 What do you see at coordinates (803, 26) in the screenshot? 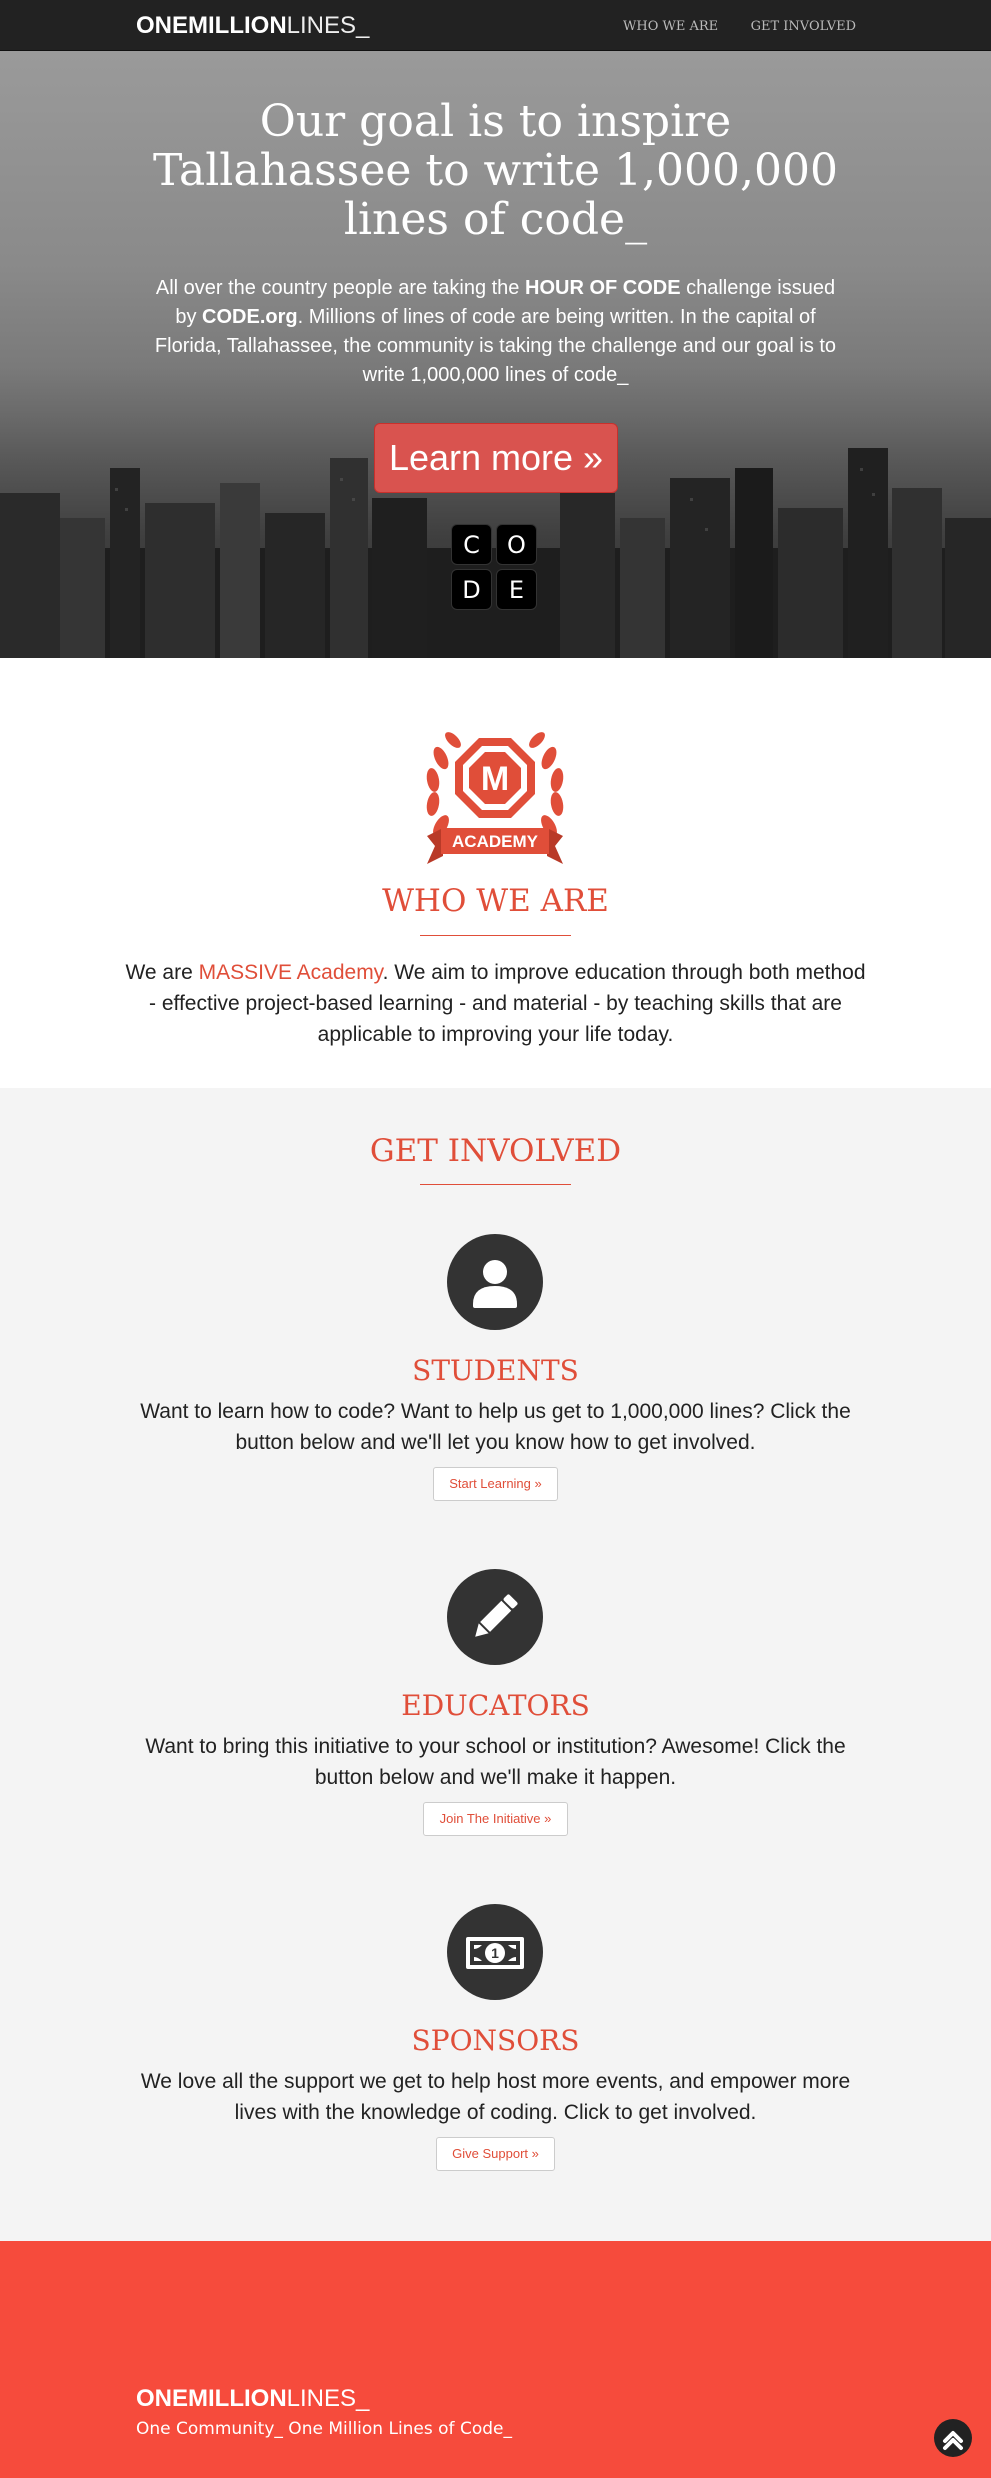
I see `nav-link-get-involved: GET INVOLVED` at bounding box center [803, 26].